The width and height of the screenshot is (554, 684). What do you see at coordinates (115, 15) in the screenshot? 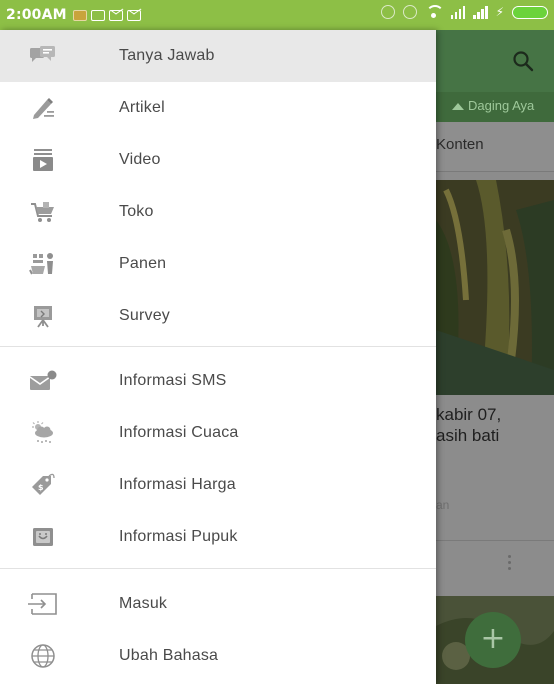
I see `mail-notification-icon` at bounding box center [115, 15].